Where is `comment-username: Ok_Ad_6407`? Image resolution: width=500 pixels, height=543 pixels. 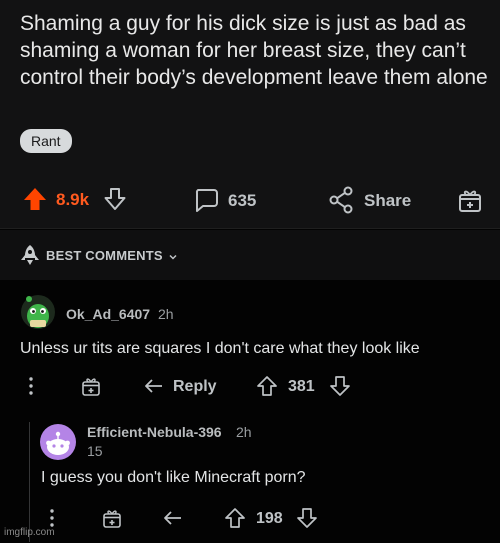 comment-username: Ok_Ad_6407 is located at coordinates (108, 314).